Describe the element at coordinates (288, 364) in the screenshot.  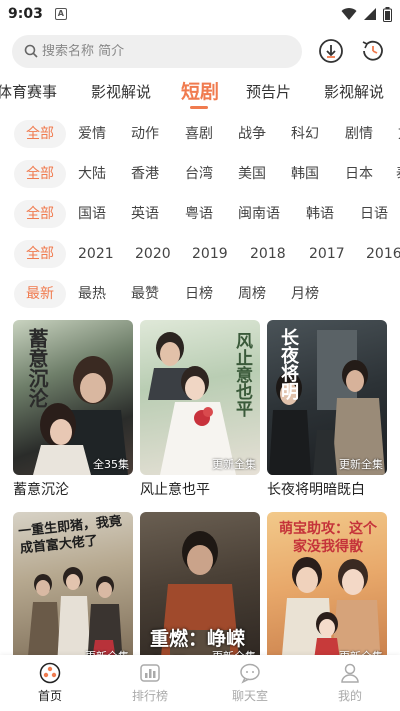
I see `poster-title-art: 长夜将明` at that location.